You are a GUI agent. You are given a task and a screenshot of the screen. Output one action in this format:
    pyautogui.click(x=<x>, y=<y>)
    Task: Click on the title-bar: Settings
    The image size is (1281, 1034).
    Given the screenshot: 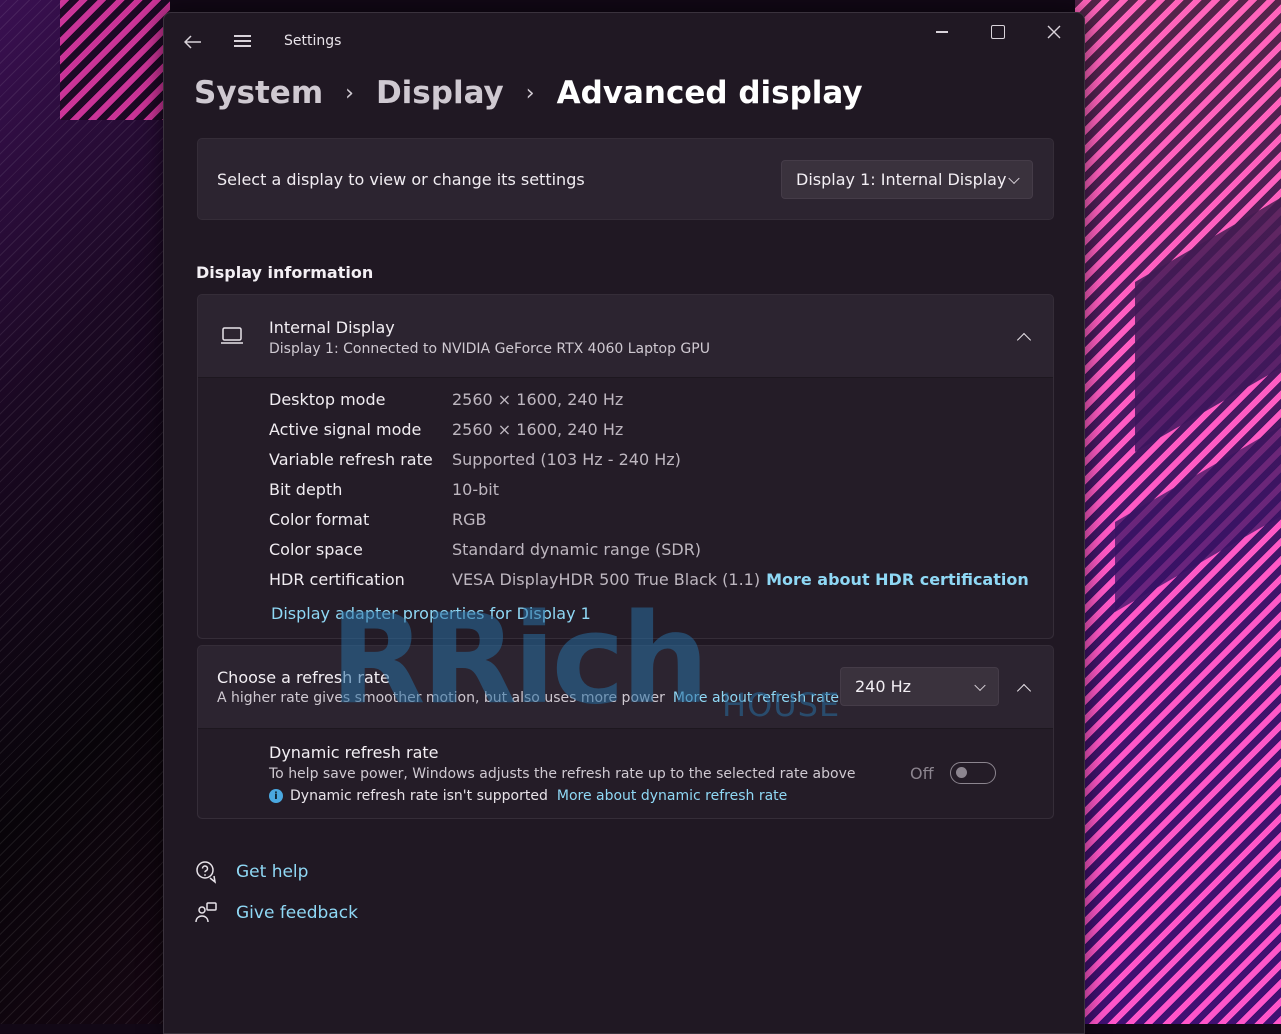 What is the action you would take?
    pyautogui.click(x=624, y=41)
    